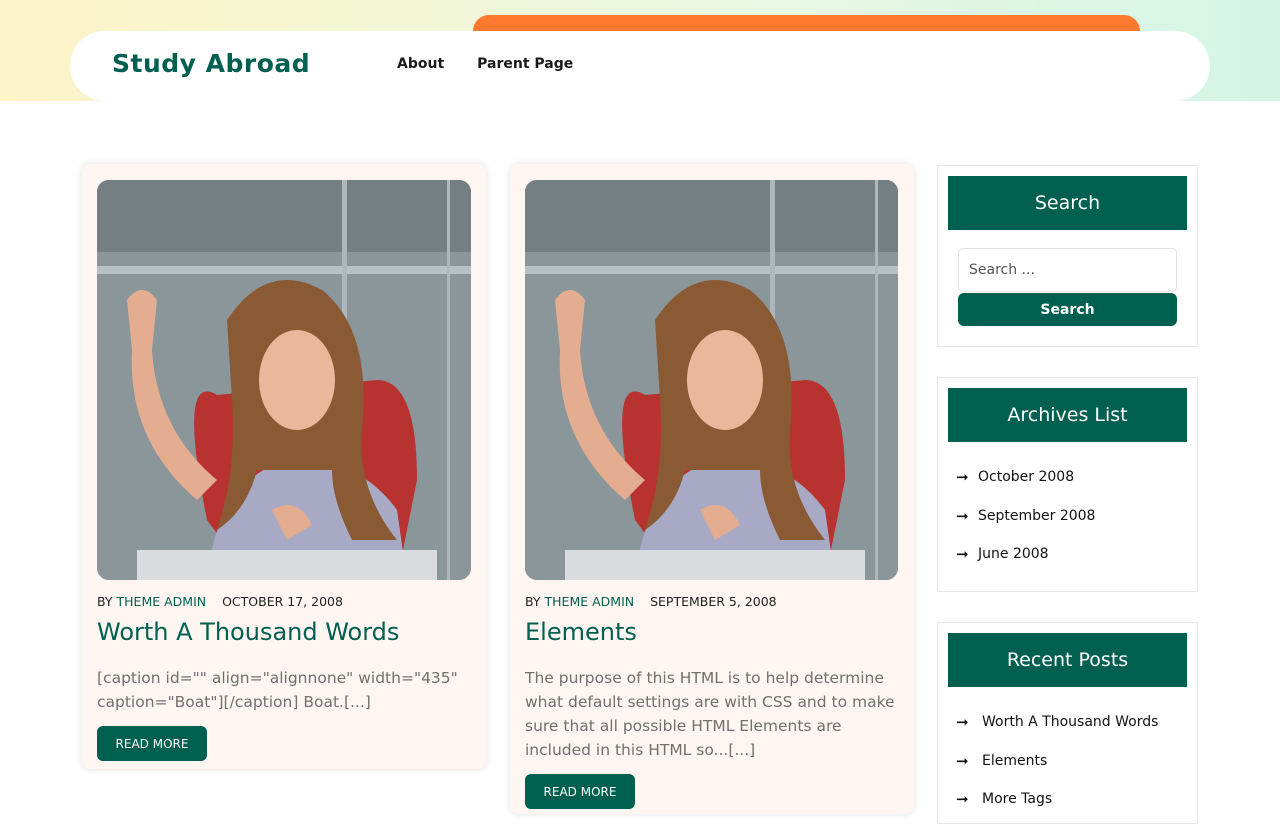 The height and width of the screenshot is (824, 1280). I want to click on post-date: SEPTEMBER 5, 2008, so click(713, 601).